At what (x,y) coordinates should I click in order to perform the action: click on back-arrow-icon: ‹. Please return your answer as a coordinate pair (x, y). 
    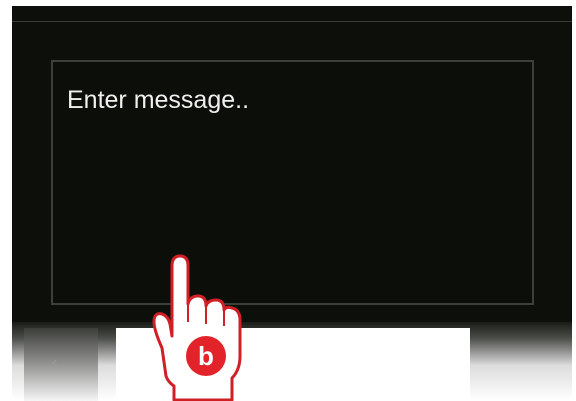
    Looking at the image, I should click on (55, 362).